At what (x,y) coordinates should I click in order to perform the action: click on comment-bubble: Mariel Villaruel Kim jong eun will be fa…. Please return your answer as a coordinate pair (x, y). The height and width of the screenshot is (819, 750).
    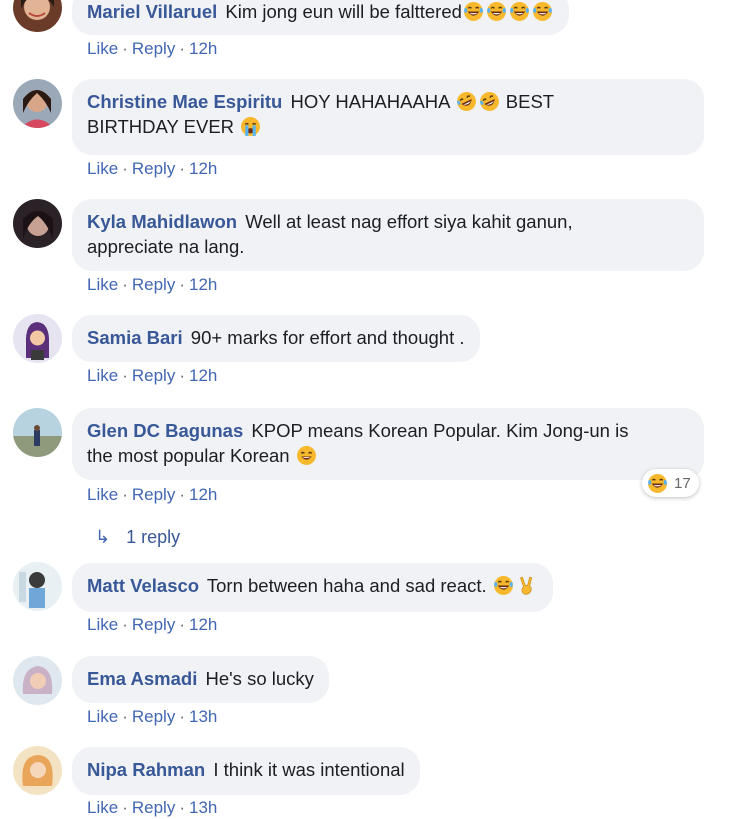
    Looking at the image, I should click on (320, 17).